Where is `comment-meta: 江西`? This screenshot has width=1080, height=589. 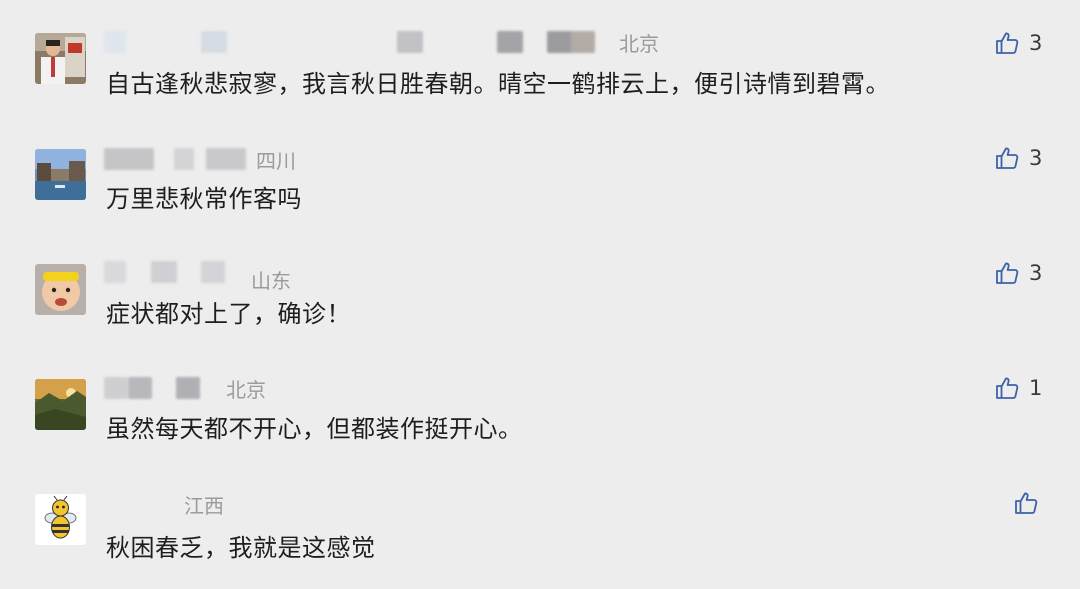
comment-meta: 江西 is located at coordinates (204, 505).